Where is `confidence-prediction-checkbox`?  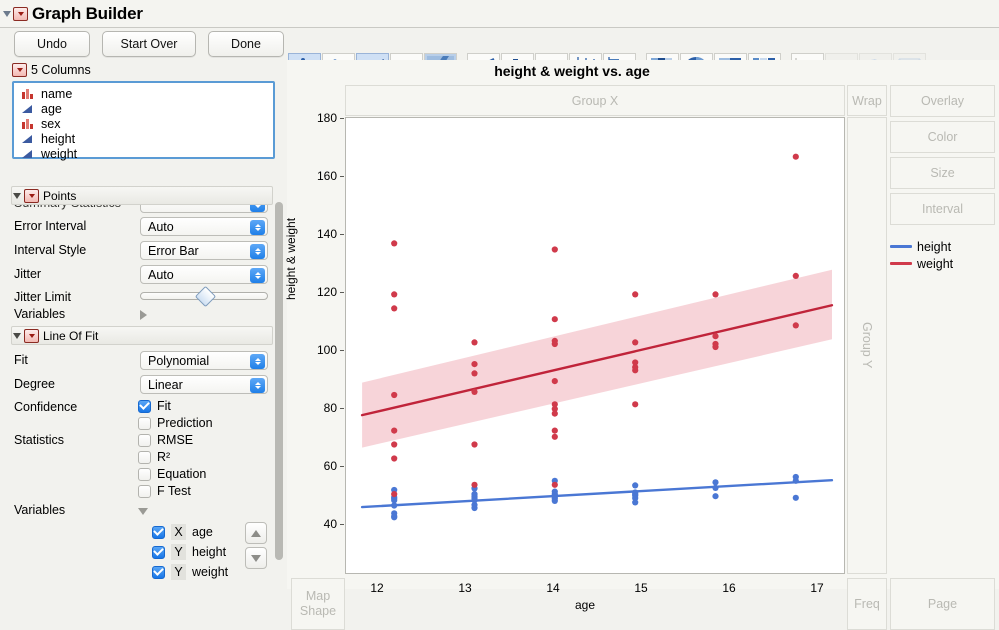 confidence-prediction-checkbox is located at coordinates (144, 423).